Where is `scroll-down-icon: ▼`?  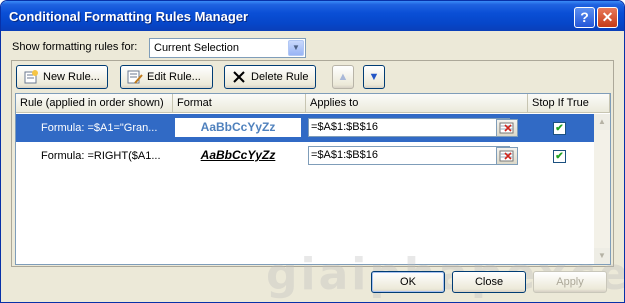 scroll-down-icon: ▼ is located at coordinates (602, 256).